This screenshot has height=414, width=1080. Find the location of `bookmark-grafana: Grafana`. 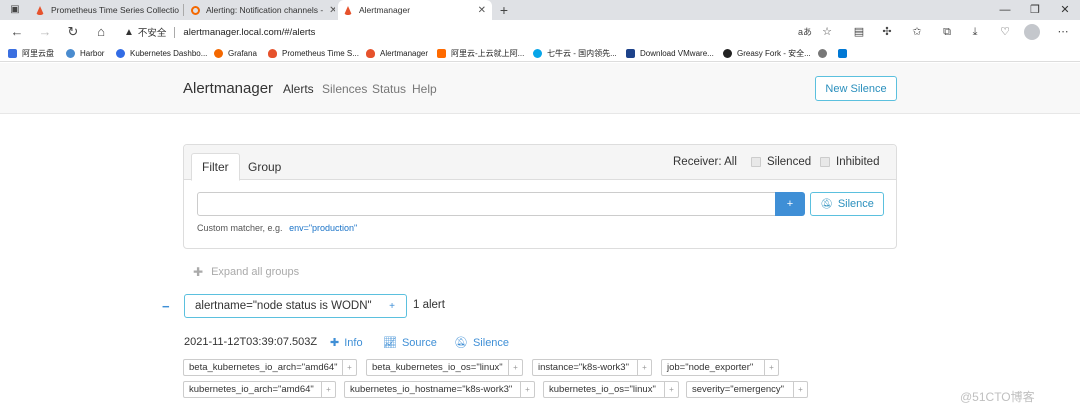

bookmark-grafana: Grafana is located at coordinates (235, 53).